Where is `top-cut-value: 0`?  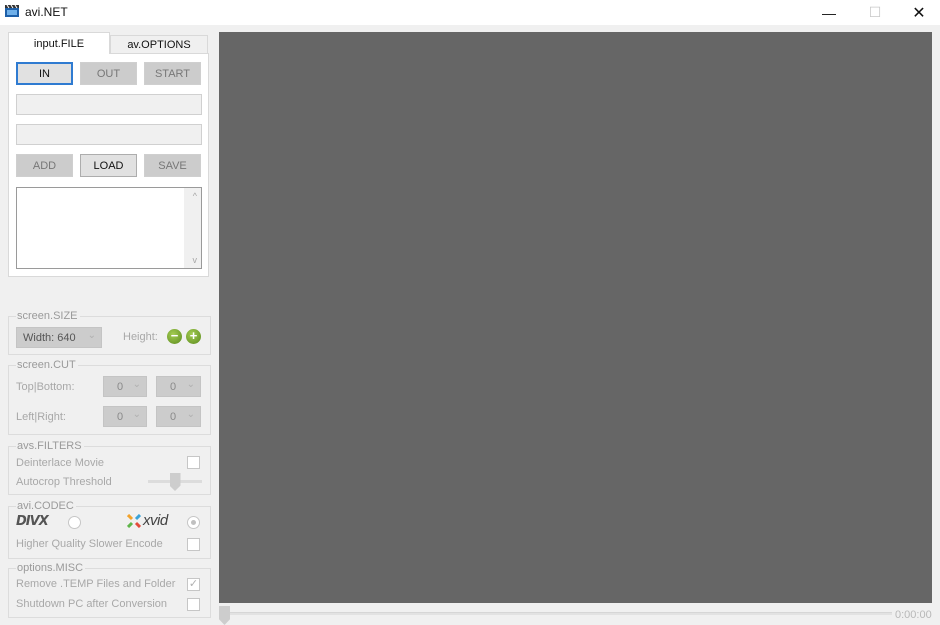 top-cut-value: 0 is located at coordinates (120, 386).